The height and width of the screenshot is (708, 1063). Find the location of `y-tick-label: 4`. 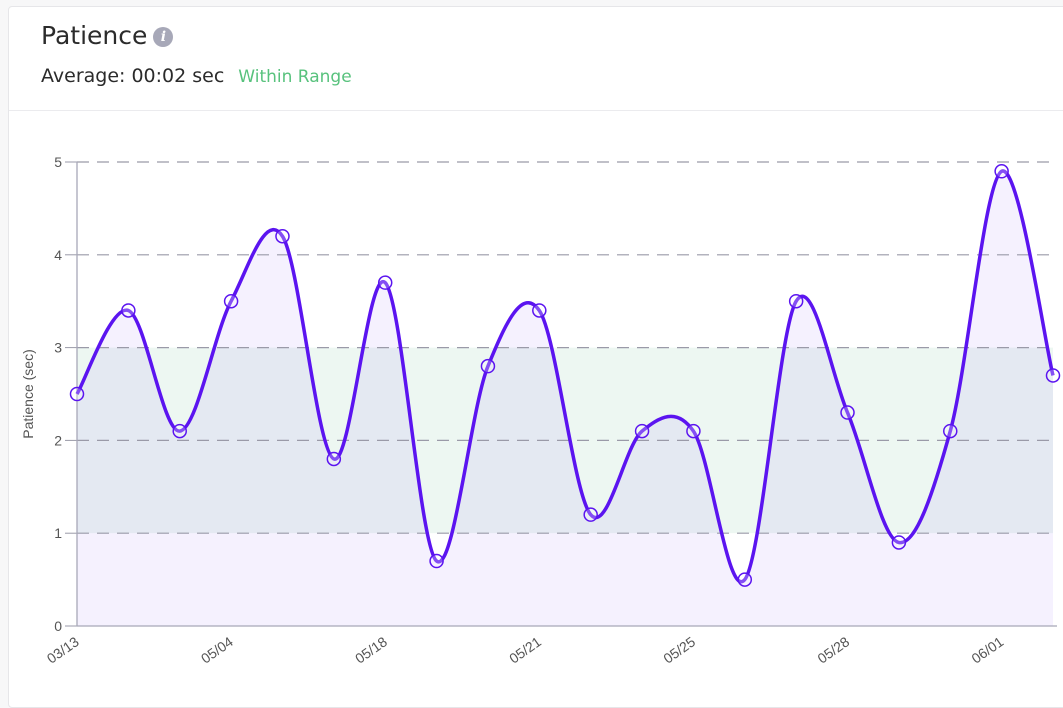

y-tick-label: 4 is located at coordinates (58, 255).